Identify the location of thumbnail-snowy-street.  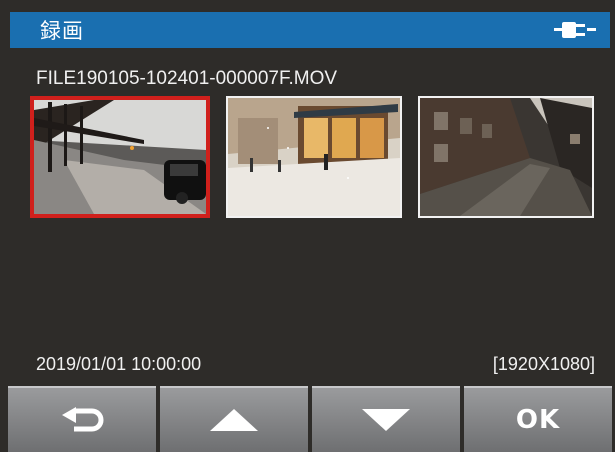
(314, 157).